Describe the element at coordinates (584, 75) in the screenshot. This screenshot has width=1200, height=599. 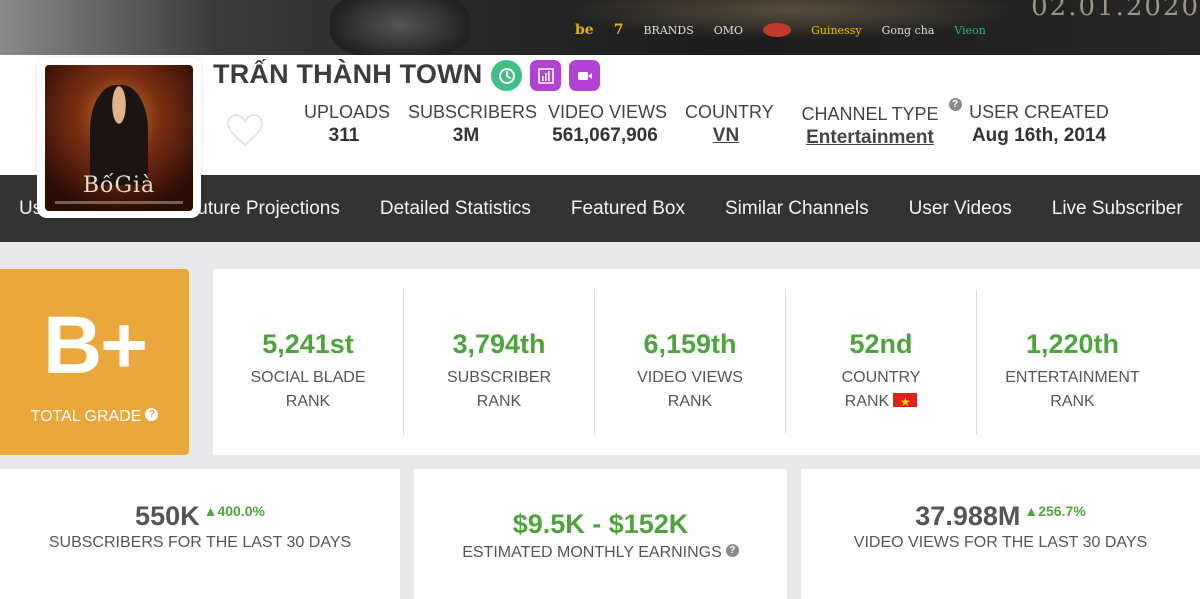
I see `video-camera-icon` at that location.